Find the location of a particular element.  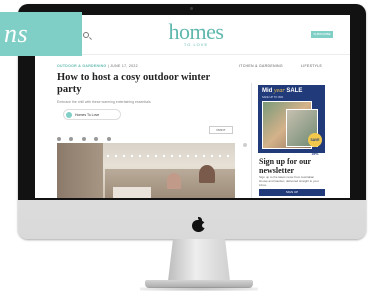

imac-stand is located at coordinates (199, 260).